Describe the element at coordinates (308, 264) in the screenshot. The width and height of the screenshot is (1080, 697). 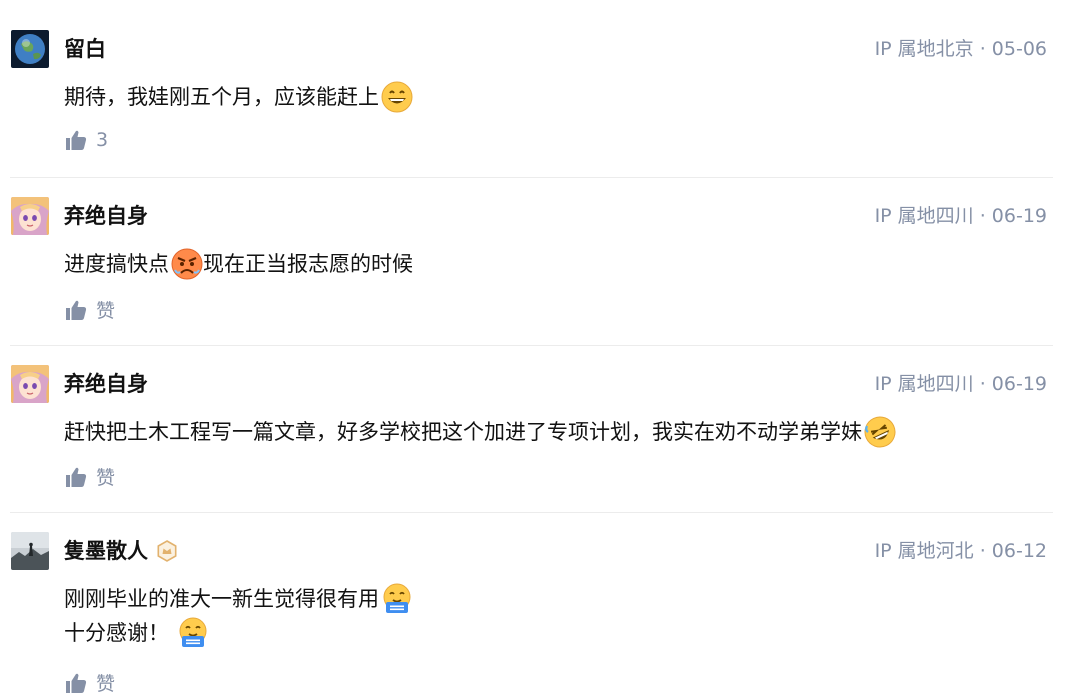
I see `comment-text-line: 现在正当报志愿的时候` at that location.